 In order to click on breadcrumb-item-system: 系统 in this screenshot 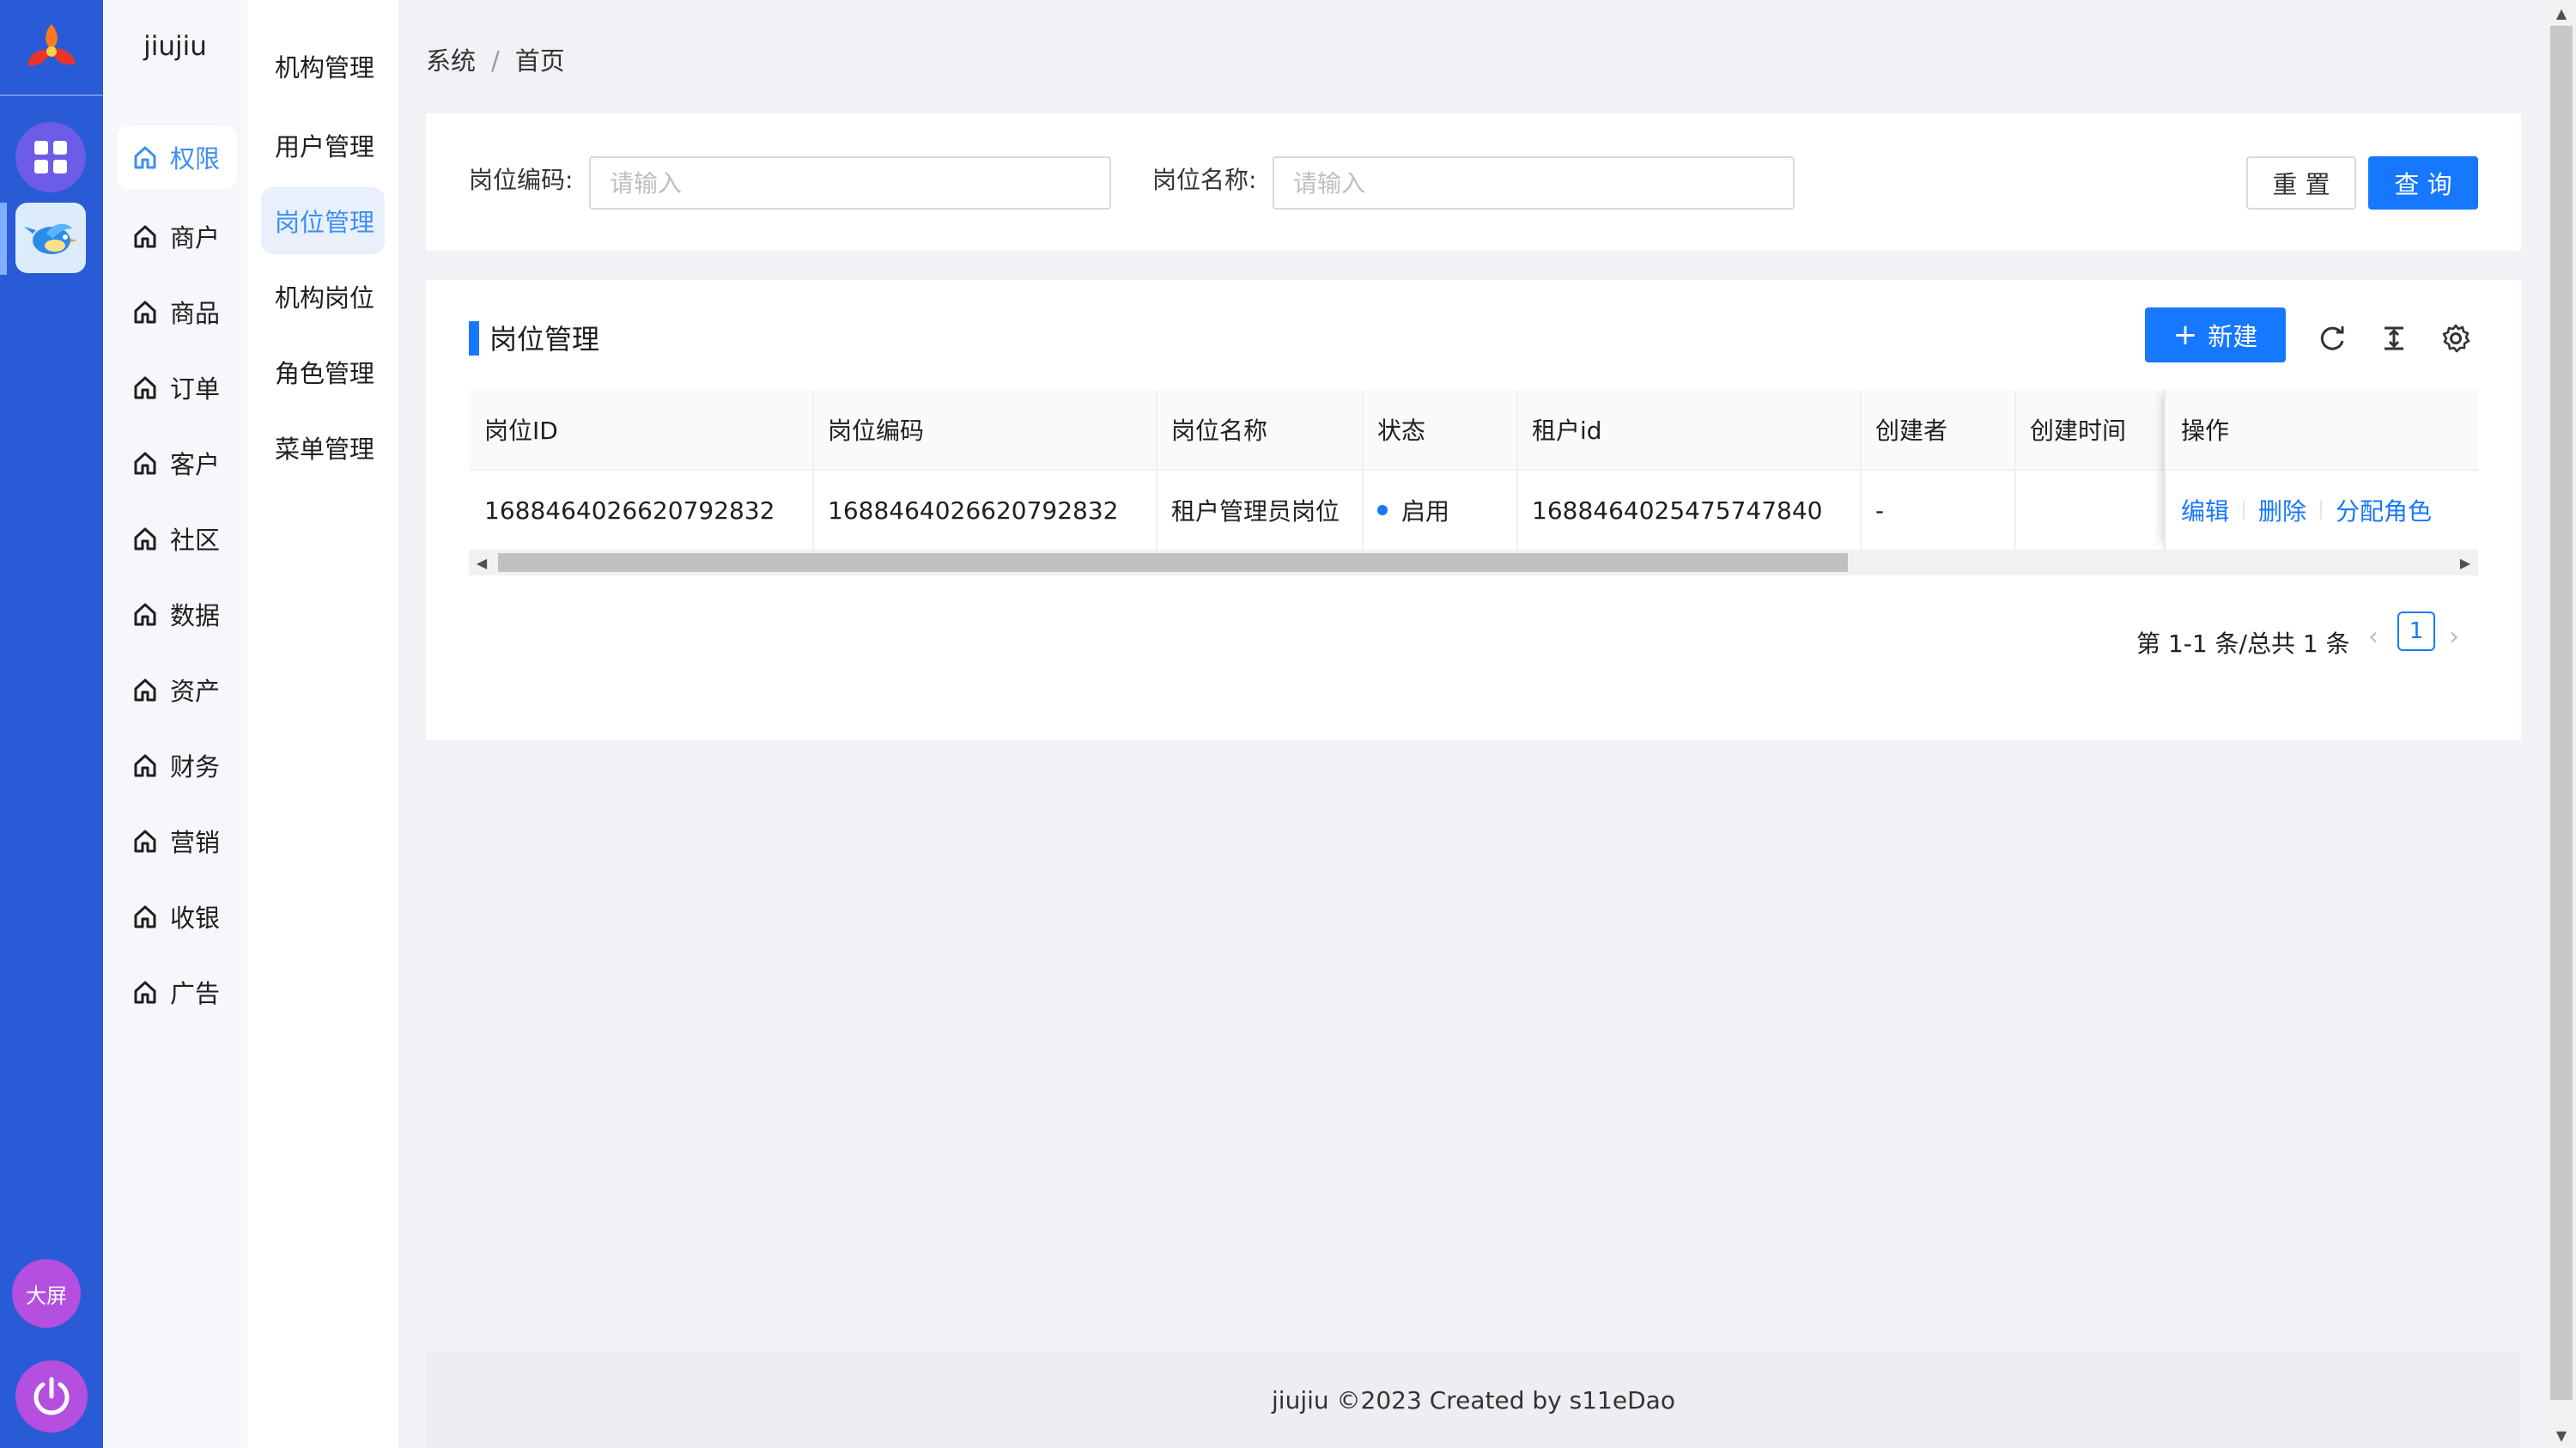, I will do `click(451, 61)`.